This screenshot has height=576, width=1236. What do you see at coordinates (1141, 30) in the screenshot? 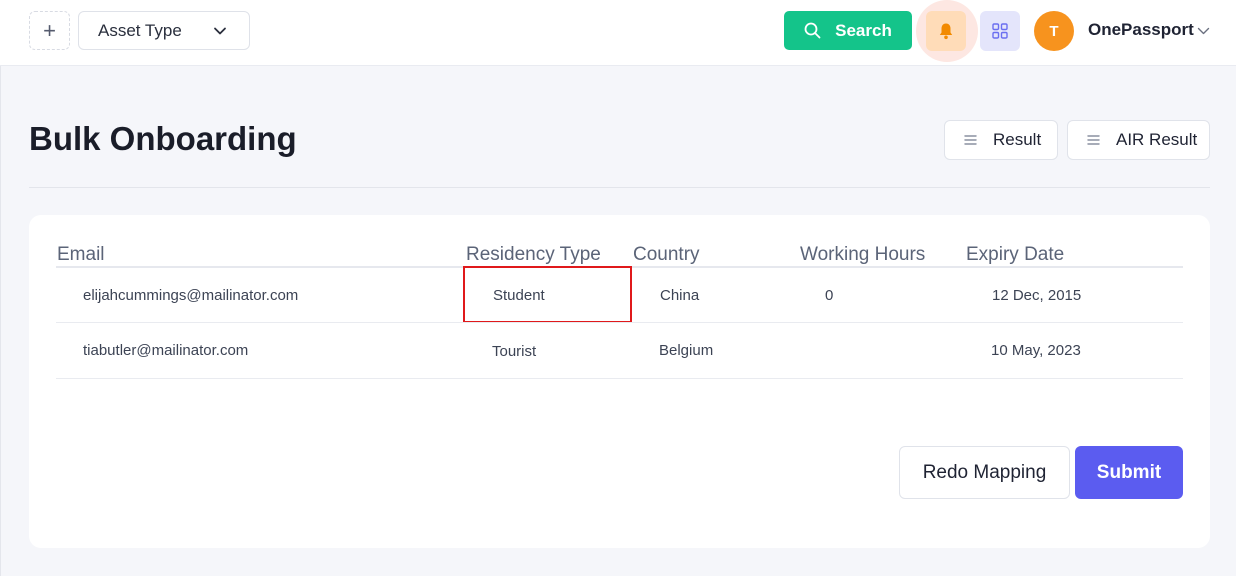
I see `user-name: OnePassport` at bounding box center [1141, 30].